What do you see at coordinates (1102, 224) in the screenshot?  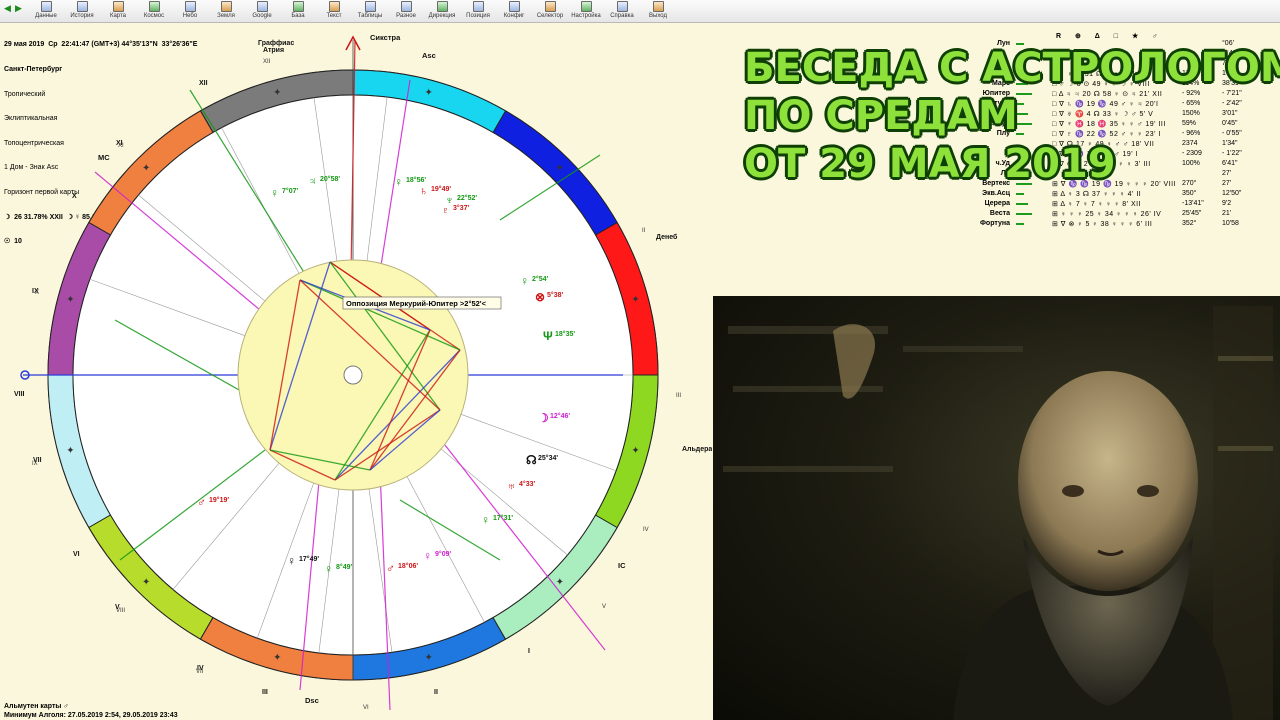 I see `row-positions: ⊞ ∇ ⊗ ♀ 5 ♀ 38 ♀ ♀ ♀ 6' III` at bounding box center [1102, 224].